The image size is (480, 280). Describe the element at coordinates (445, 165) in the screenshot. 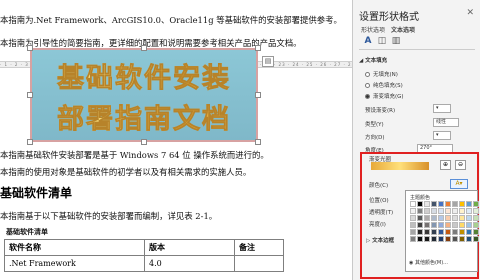

I see `add-stop-icon: ⊕` at that location.